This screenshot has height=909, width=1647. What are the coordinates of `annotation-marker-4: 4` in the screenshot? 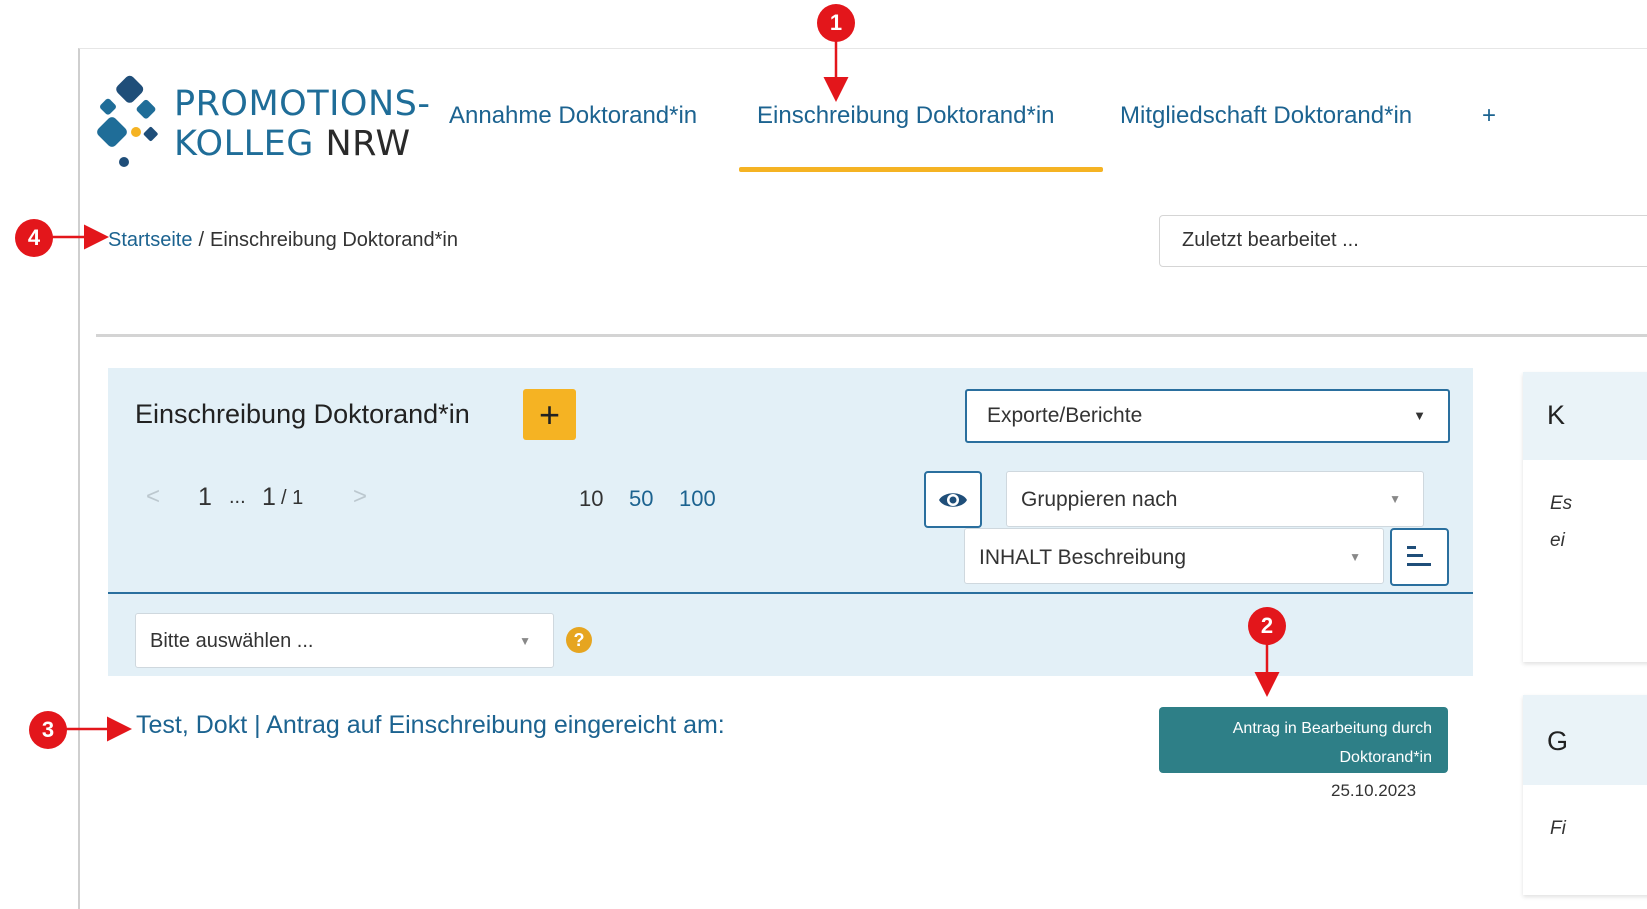 It's located at (34, 238).